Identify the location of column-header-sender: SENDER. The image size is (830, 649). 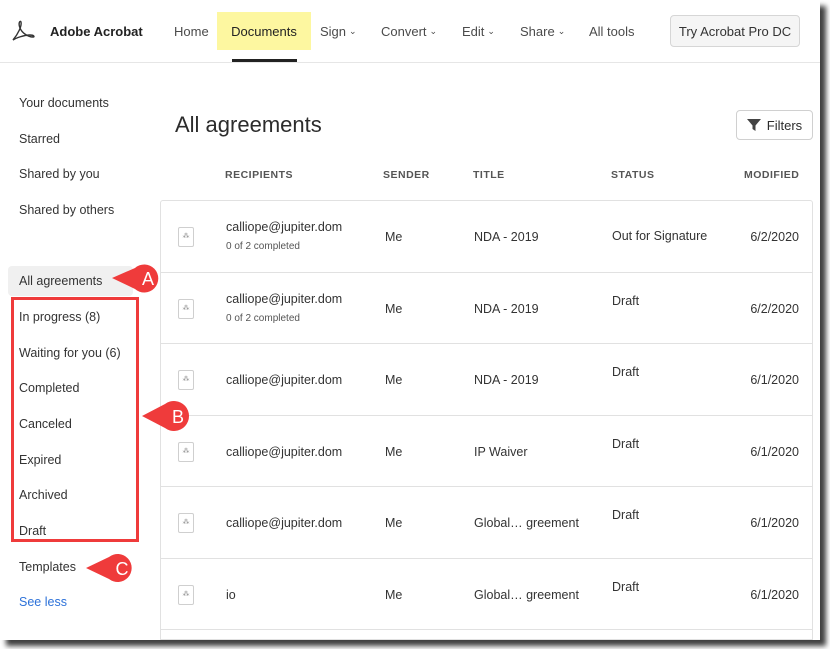
(406, 175).